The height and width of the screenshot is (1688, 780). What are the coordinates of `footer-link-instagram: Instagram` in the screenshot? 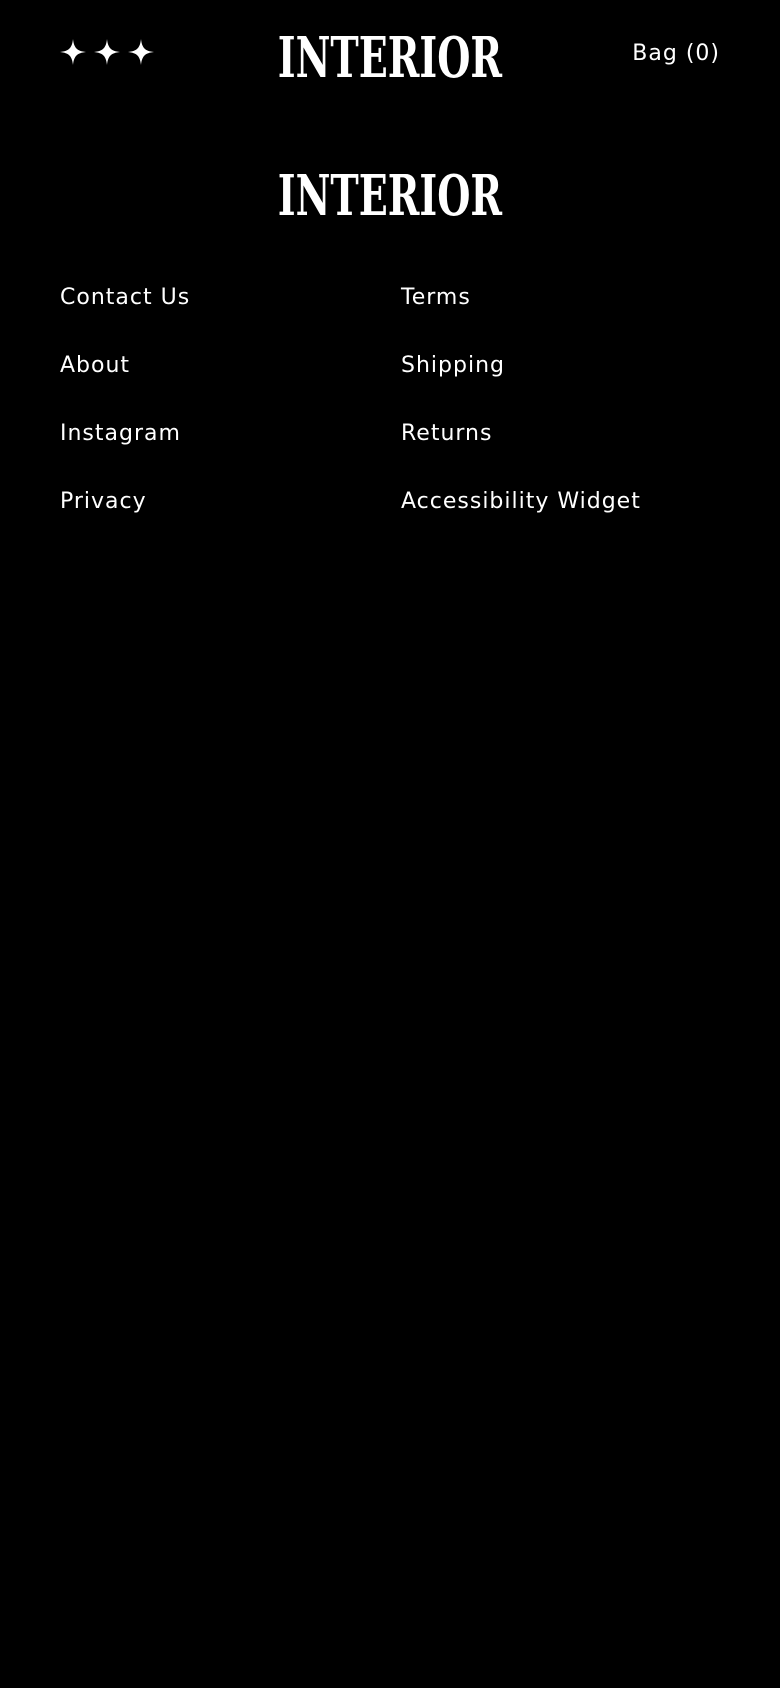 It's located at (125, 448).